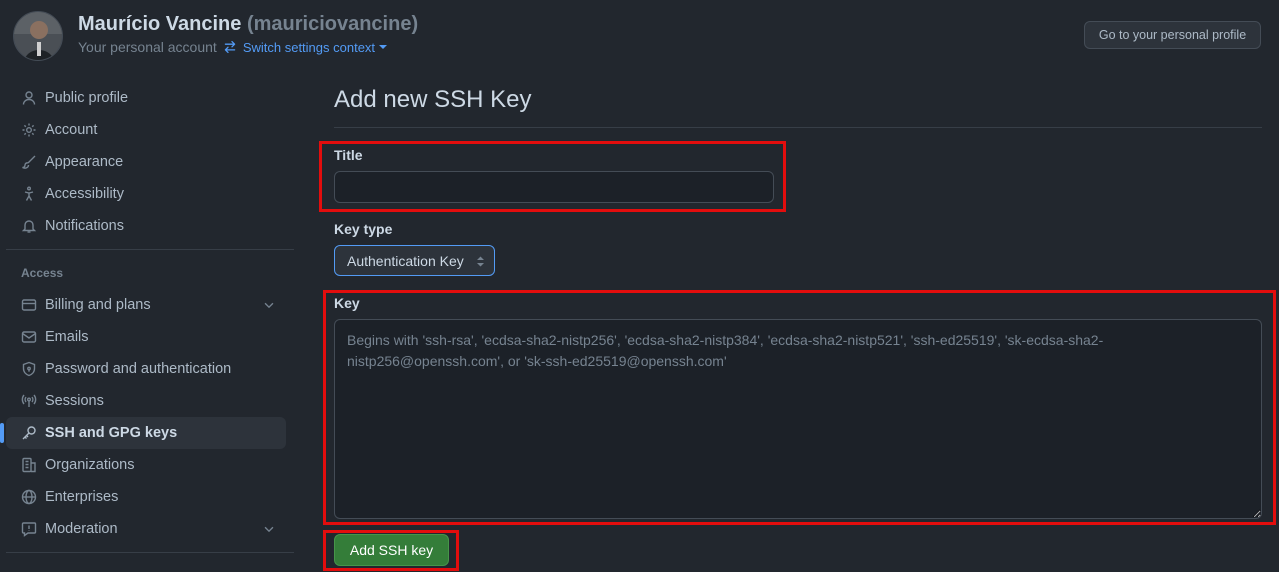  What do you see at coordinates (146, 162) in the screenshot?
I see `sidebar-item-appearance: Appearance` at bounding box center [146, 162].